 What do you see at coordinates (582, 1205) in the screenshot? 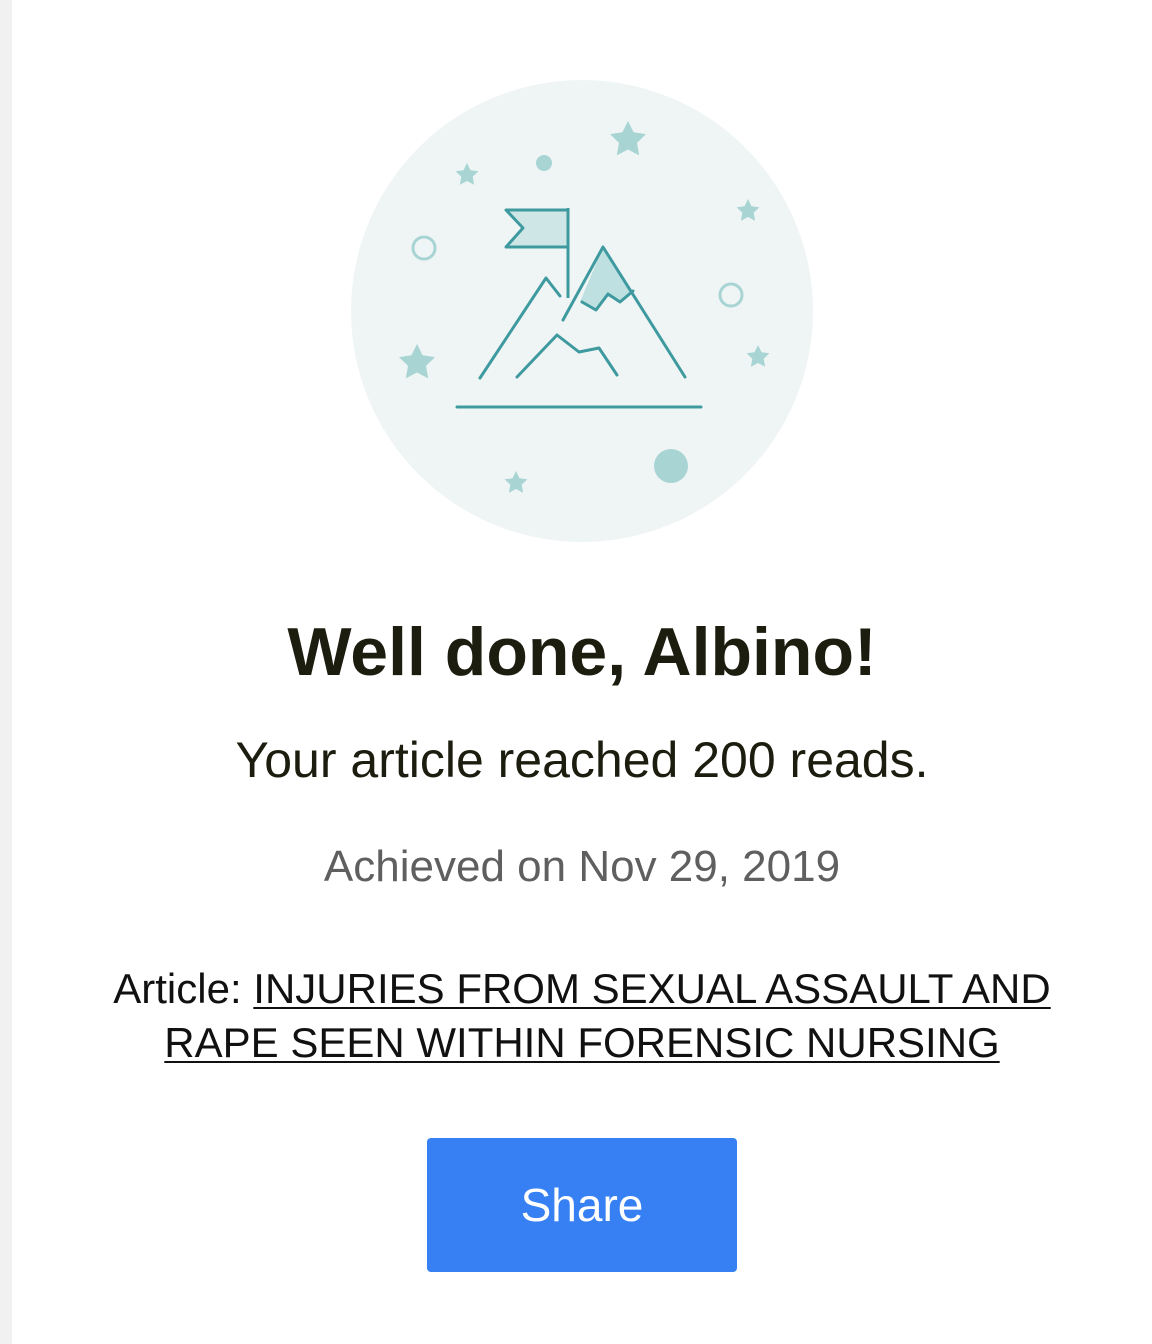
I see `share-button: Share` at bounding box center [582, 1205].